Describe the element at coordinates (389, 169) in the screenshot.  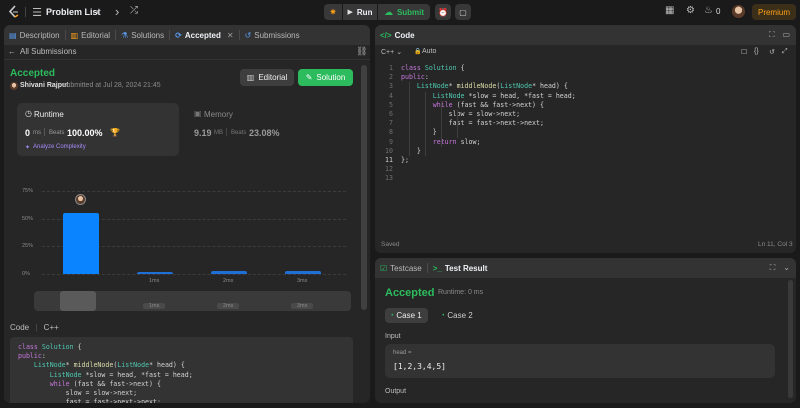
I see `line-number: 12` at that location.